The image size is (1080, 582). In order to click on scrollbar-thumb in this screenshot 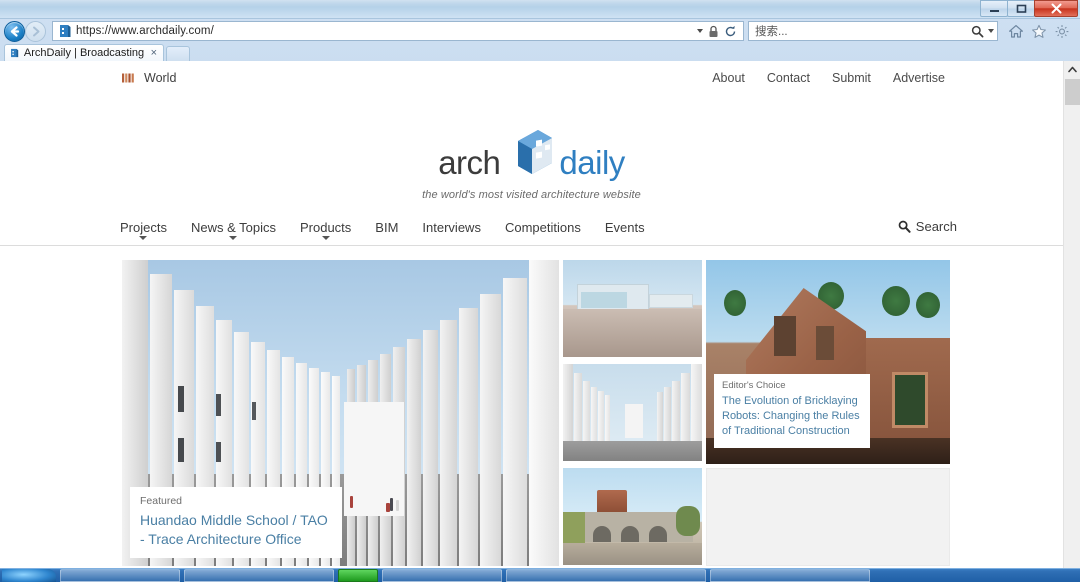, I will do `click(1072, 92)`.